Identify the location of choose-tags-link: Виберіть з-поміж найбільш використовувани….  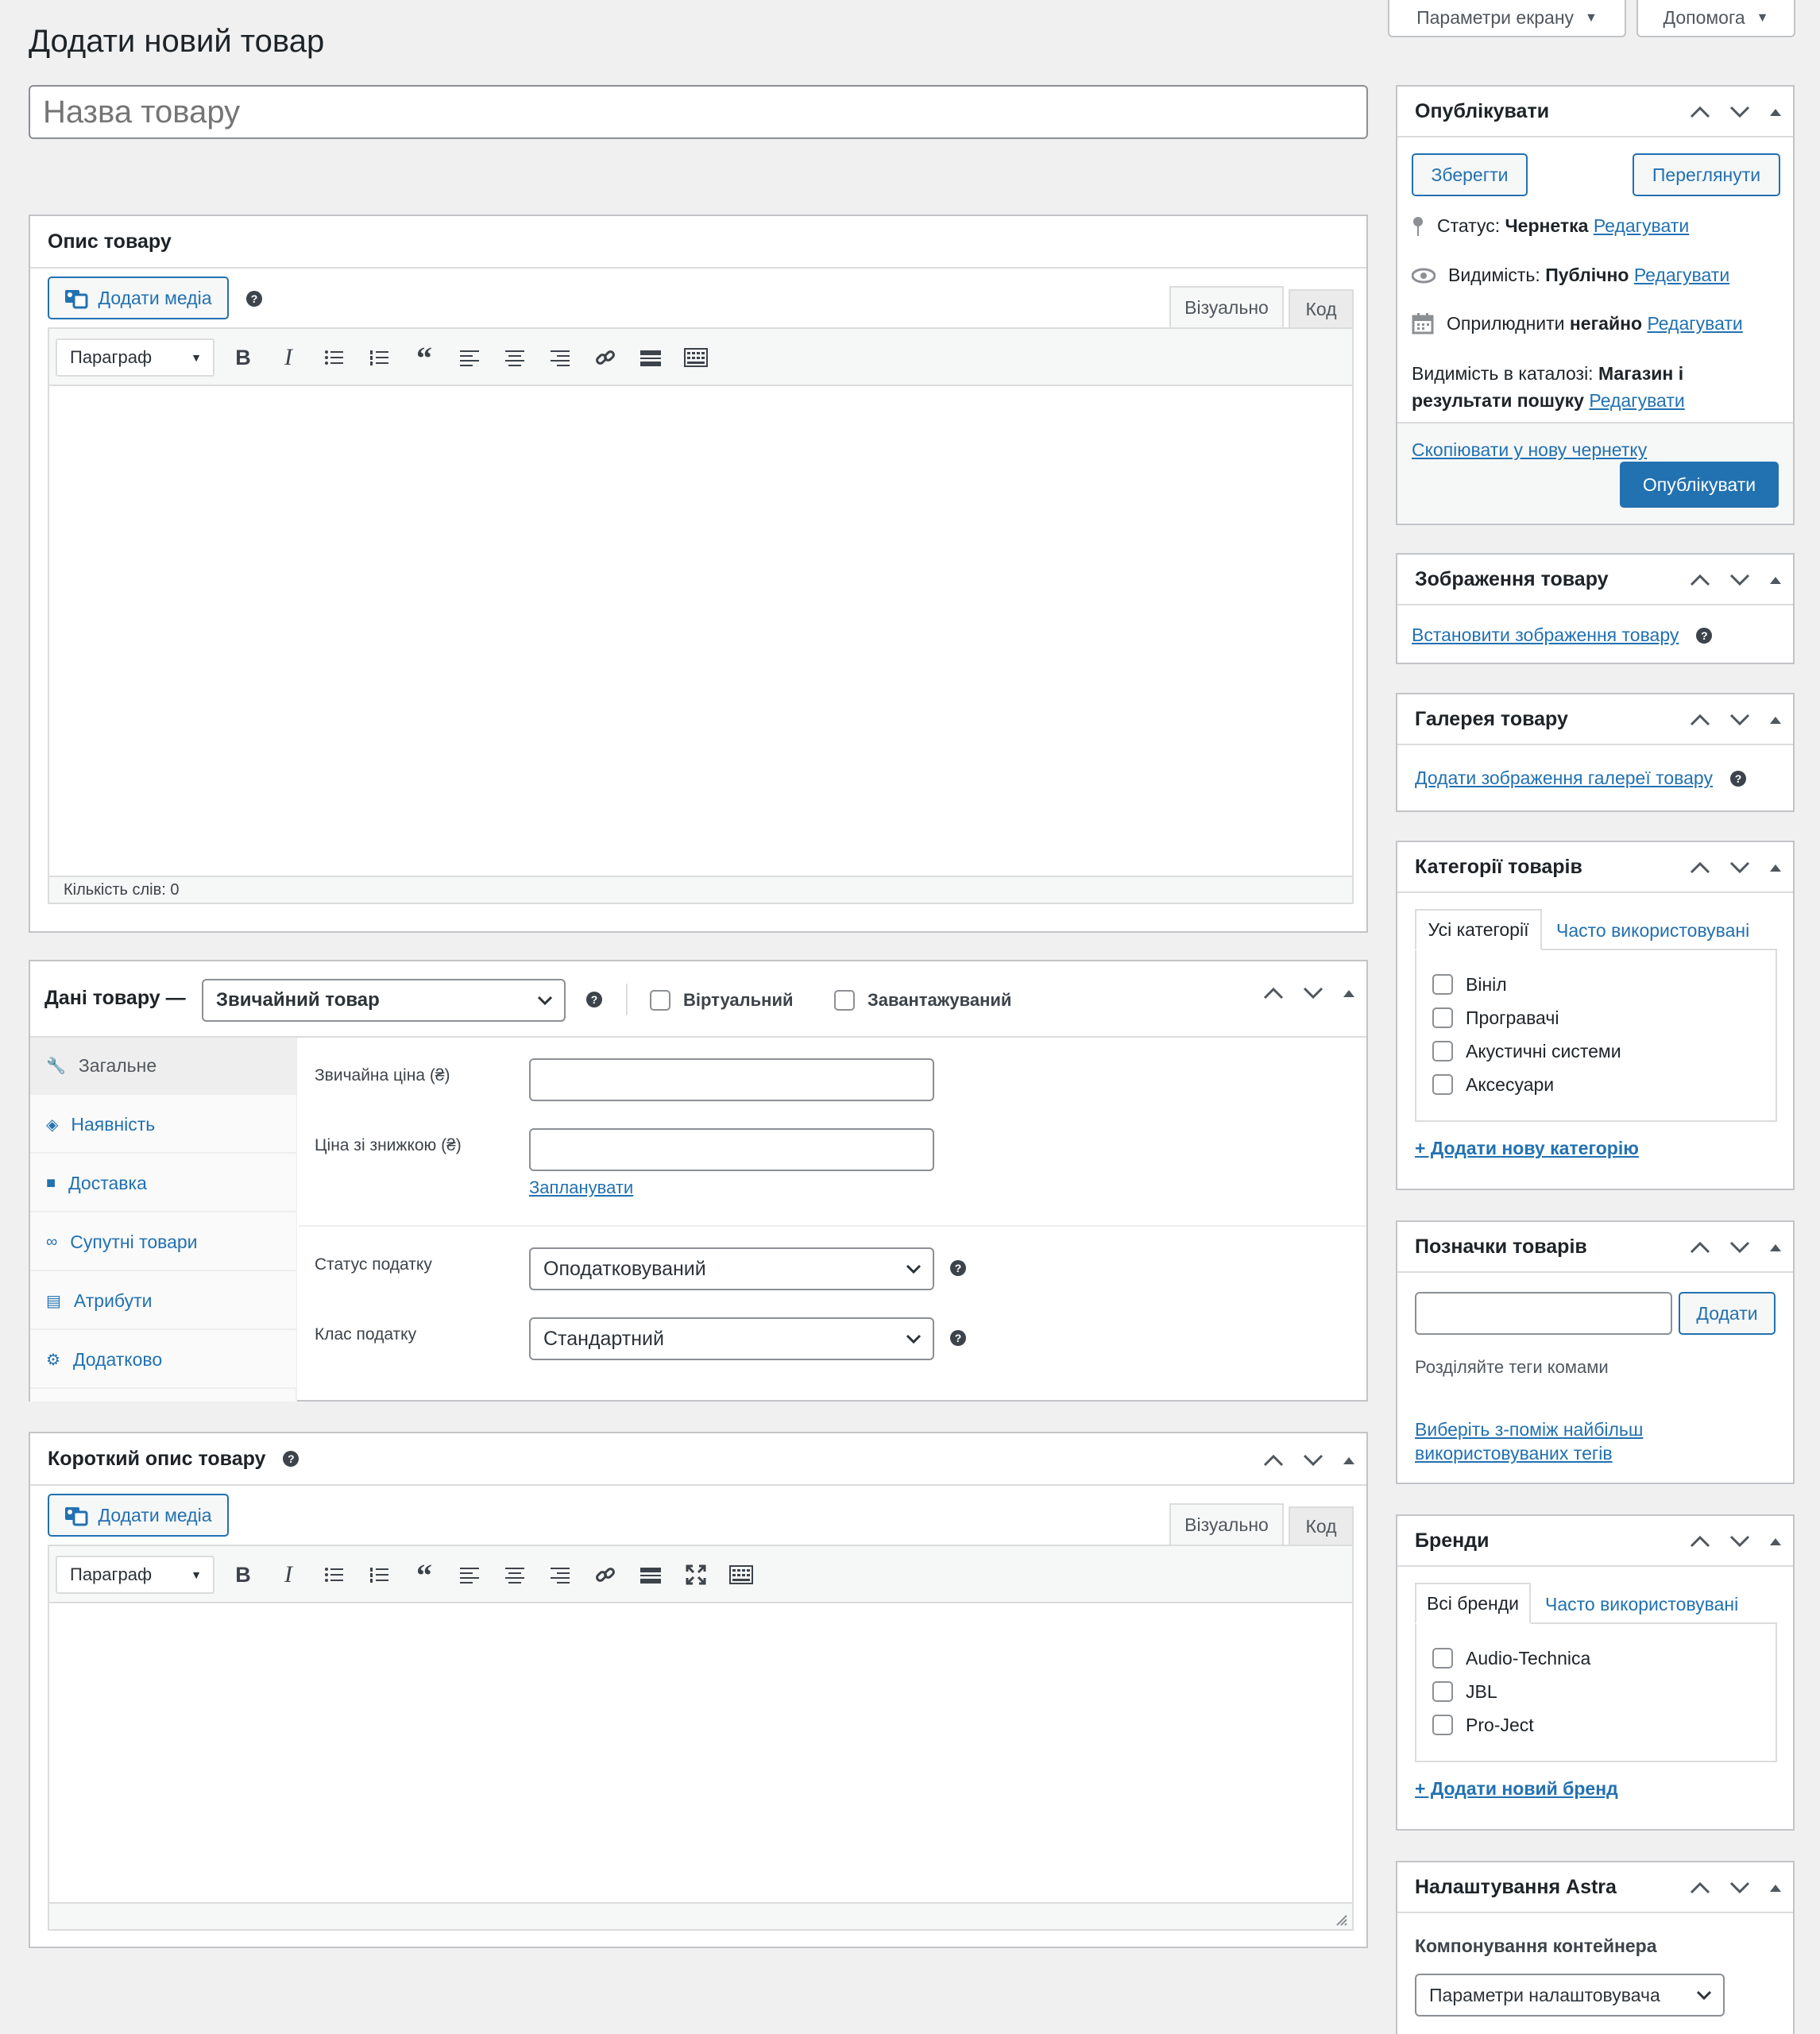
(1529, 1441).